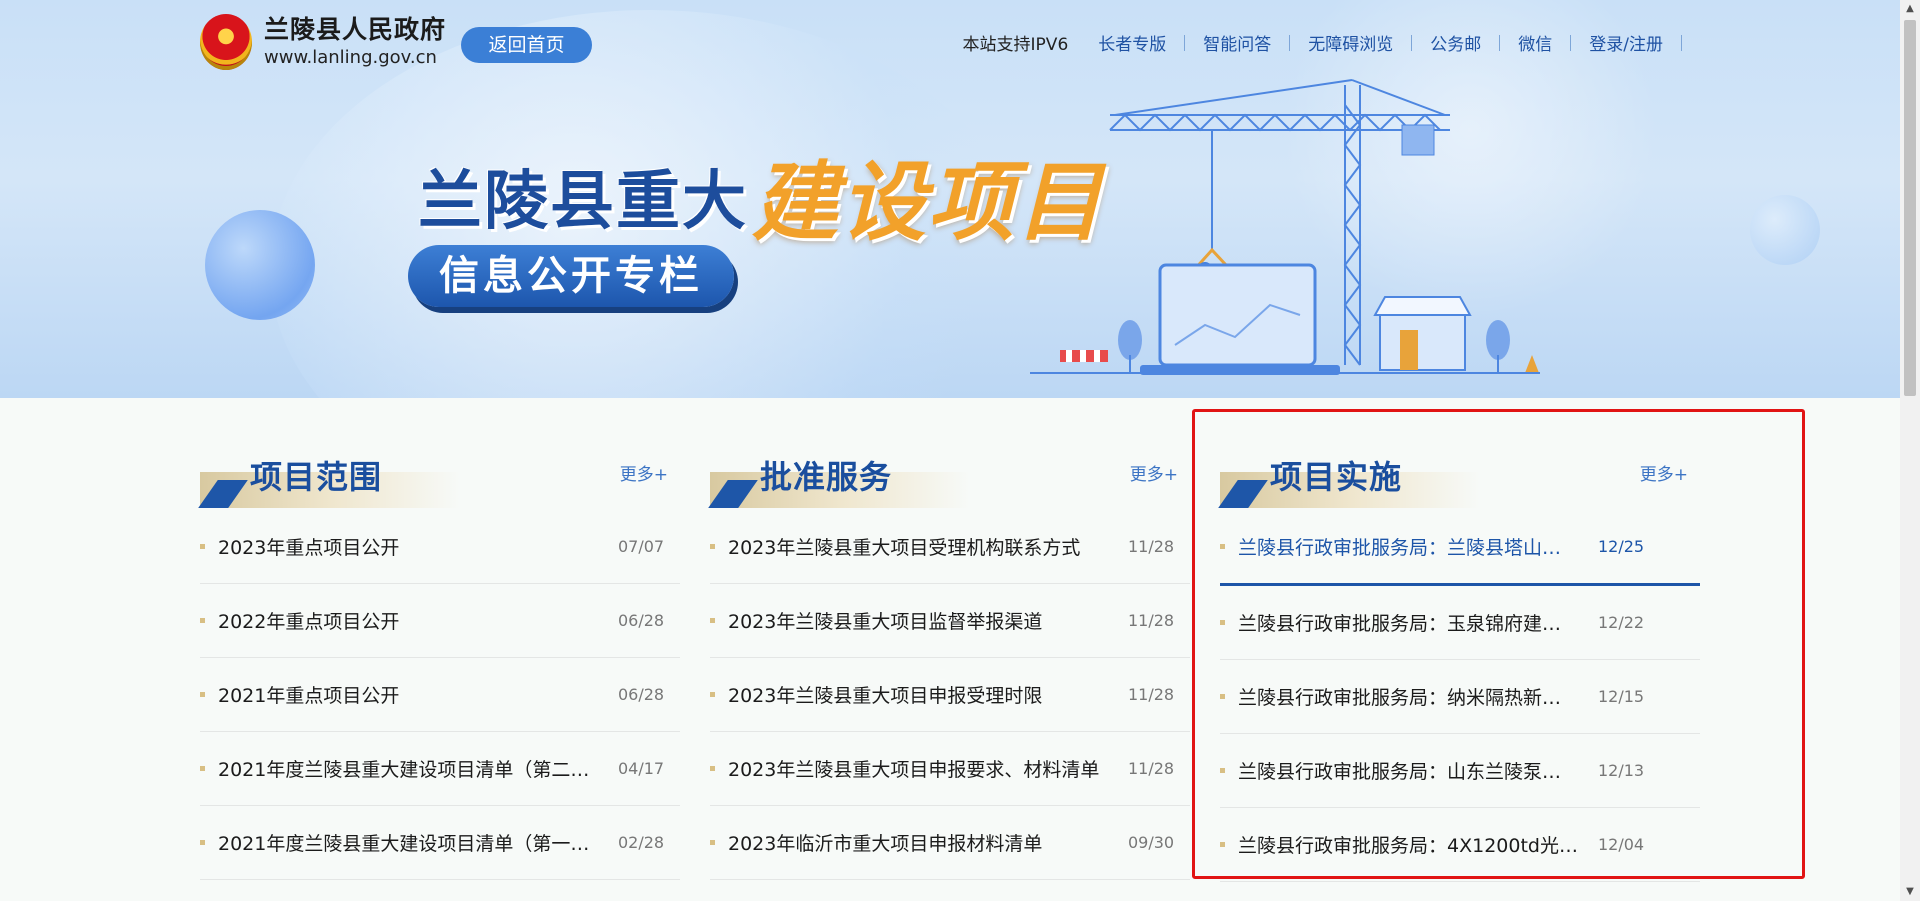 Image resolution: width=1920 pixels, height=901 pixels. I want to click on item-date: 12/13, so click(1621, 770).